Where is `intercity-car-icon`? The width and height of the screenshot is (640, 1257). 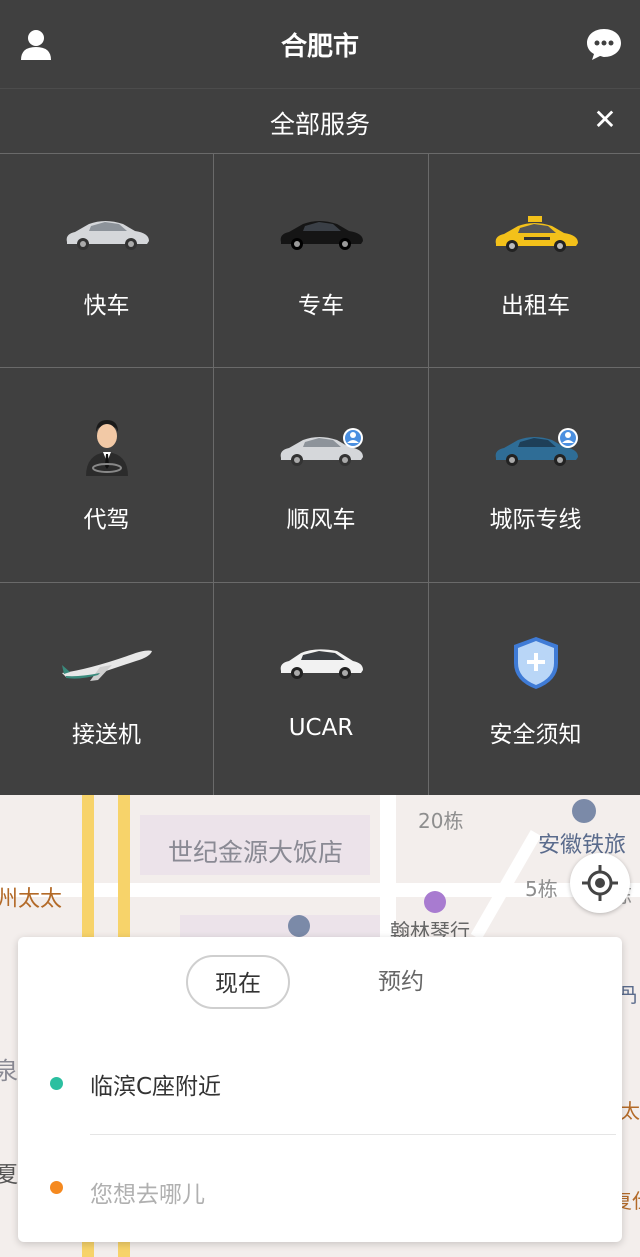
intercity-car-icon is located at coordinates (536, 448).